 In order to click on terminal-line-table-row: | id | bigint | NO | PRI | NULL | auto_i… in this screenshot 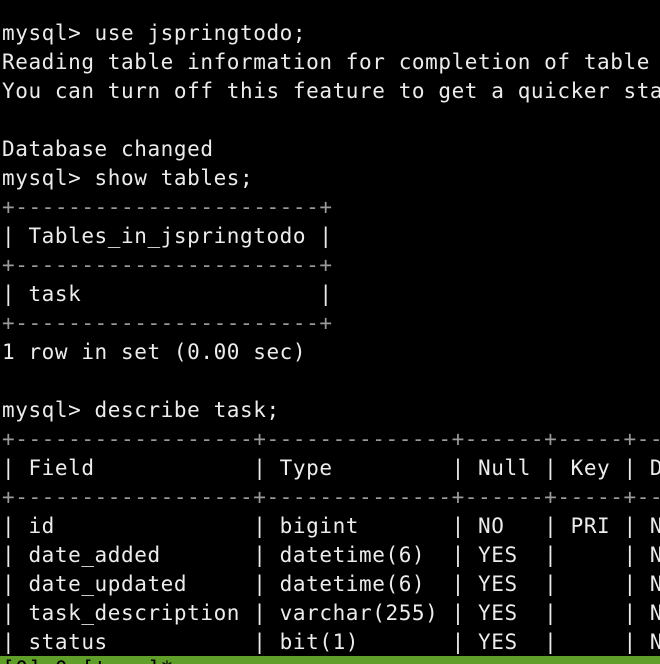, I will do `click(331, 526)`.